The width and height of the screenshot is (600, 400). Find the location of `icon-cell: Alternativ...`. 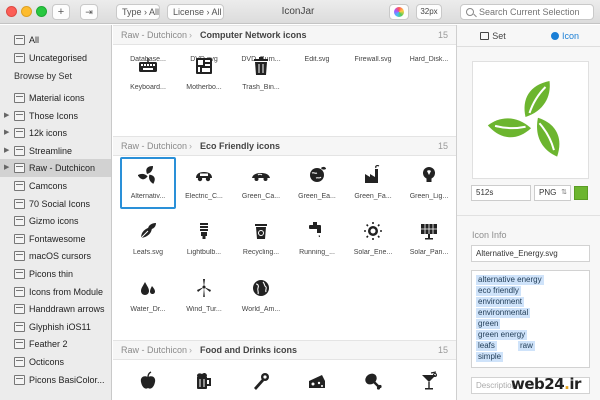

icon-cell: Alternativ... is located at coordinates (148, 183).